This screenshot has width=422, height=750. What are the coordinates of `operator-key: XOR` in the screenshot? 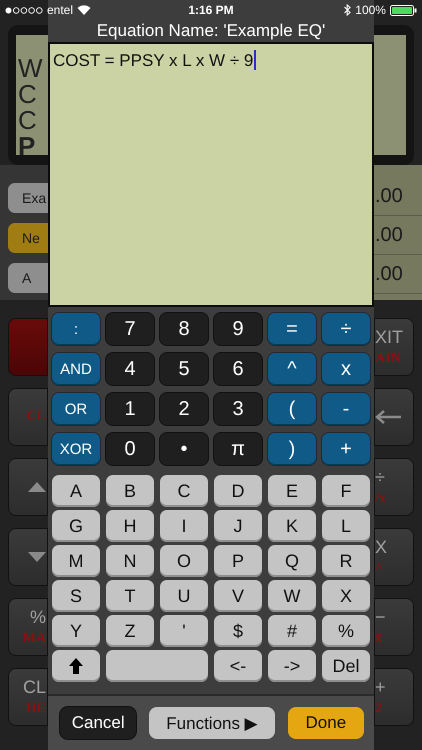 It's located at (76, 449).